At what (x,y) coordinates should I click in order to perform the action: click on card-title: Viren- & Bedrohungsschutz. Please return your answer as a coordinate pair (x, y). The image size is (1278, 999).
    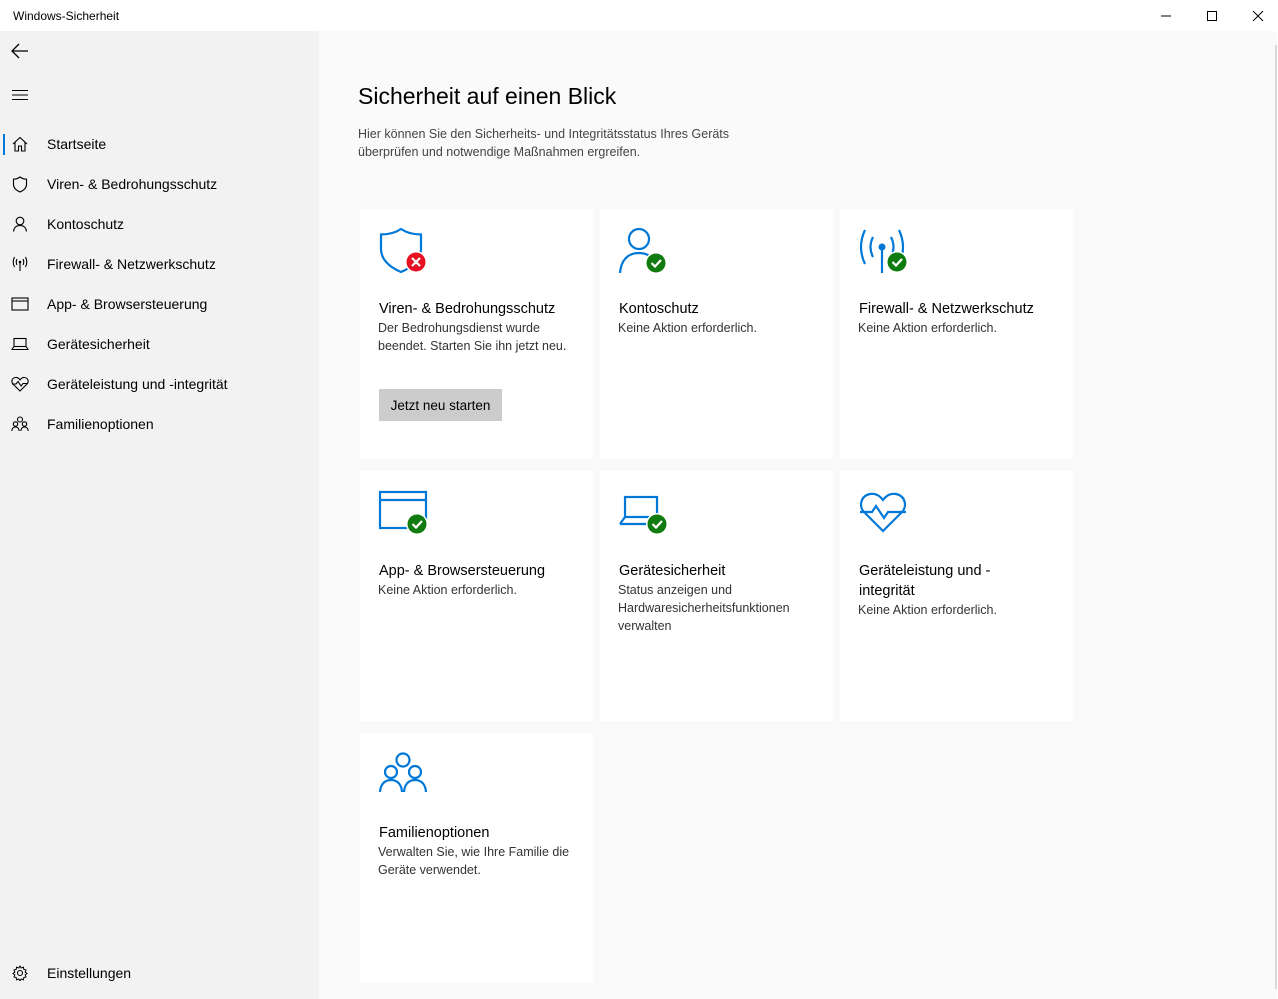
    Looking at the image, I should click on (467, 309).